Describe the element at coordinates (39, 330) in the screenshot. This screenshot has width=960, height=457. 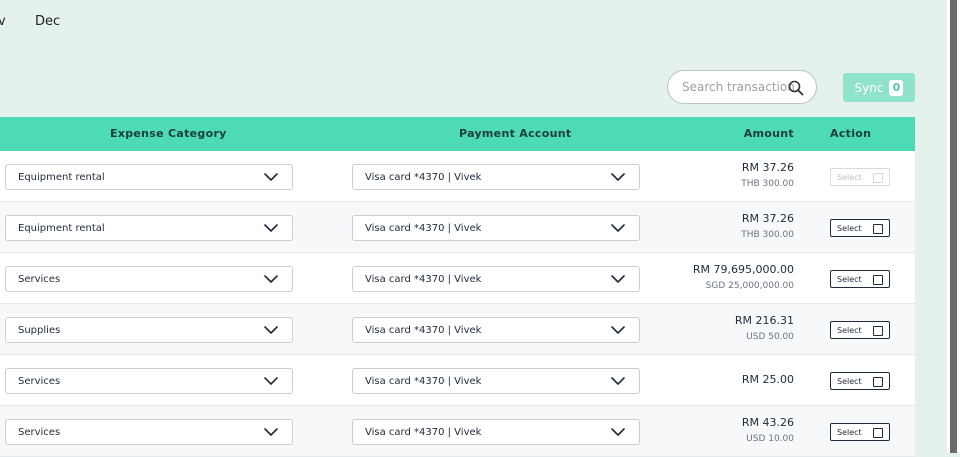
I see `expense-category-value: Supplies` at that location.